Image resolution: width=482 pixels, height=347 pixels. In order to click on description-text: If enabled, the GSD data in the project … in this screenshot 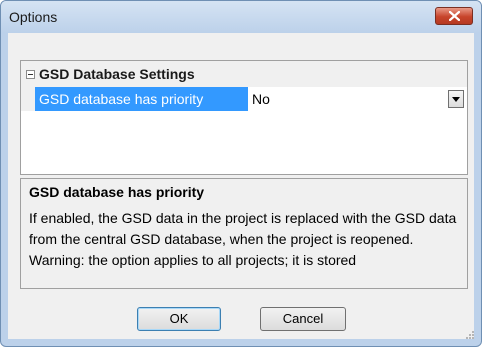, I will do `click(243, 239)`.